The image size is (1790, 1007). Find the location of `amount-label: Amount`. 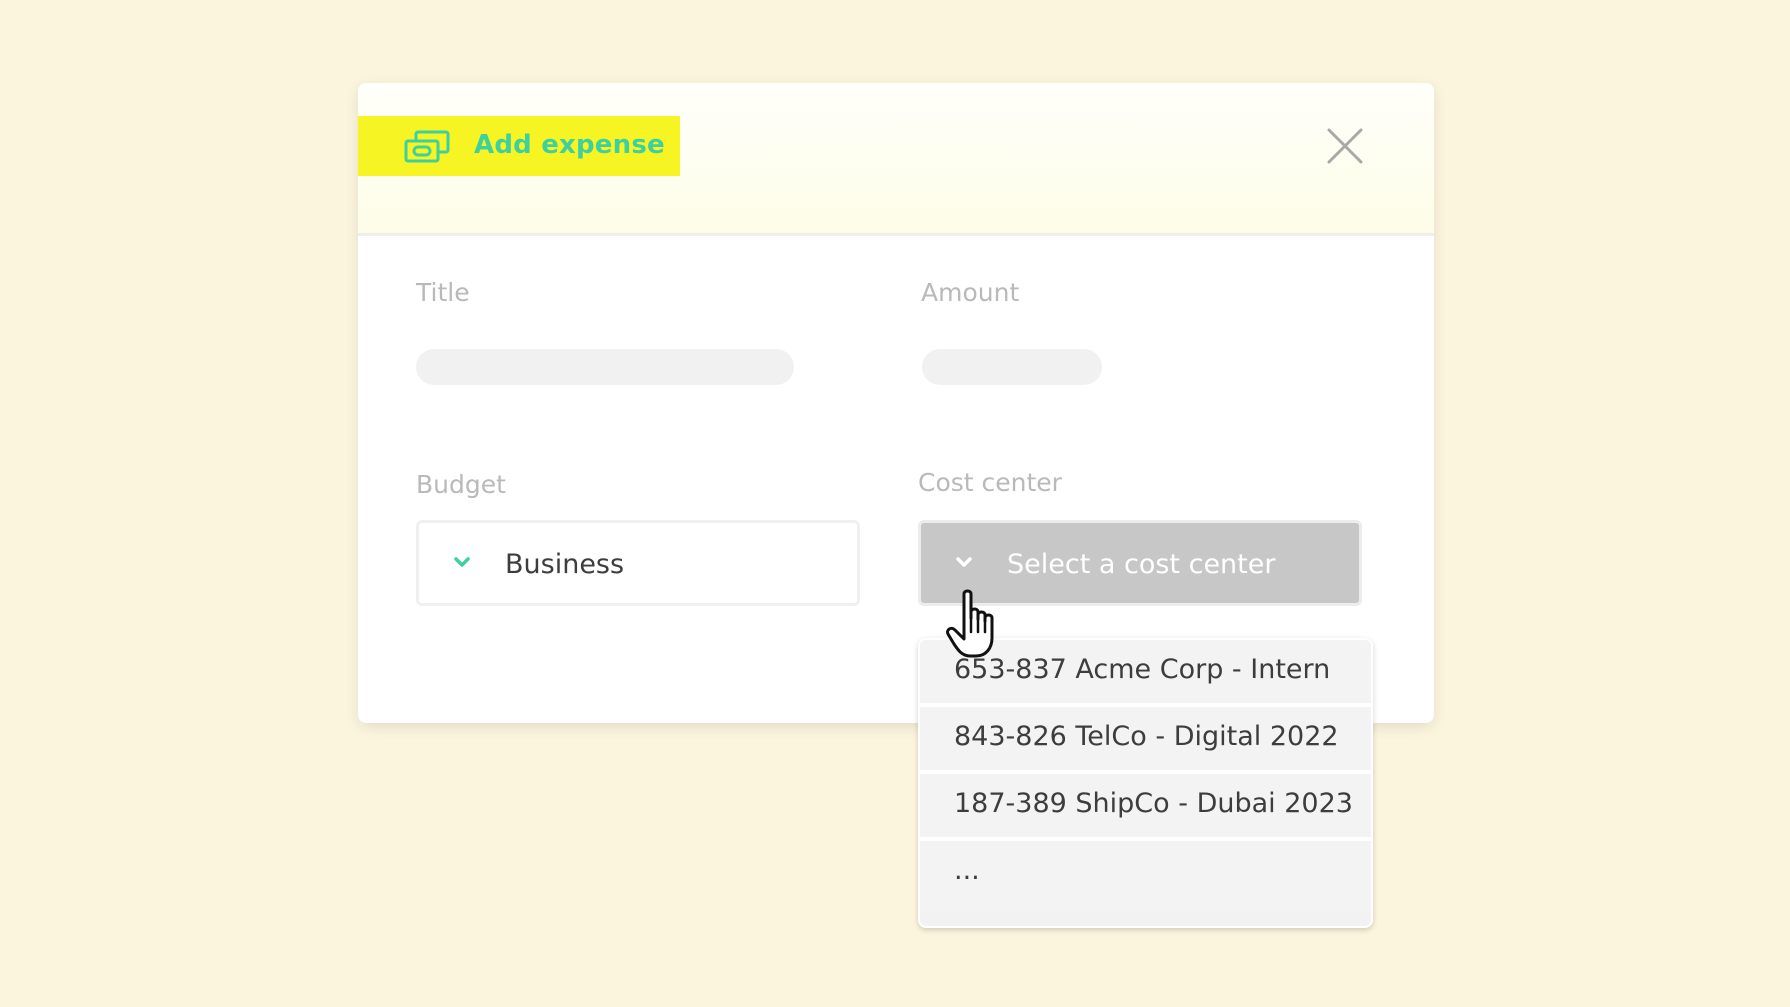

amount-label: Amount is located at coordinates (970, 292).